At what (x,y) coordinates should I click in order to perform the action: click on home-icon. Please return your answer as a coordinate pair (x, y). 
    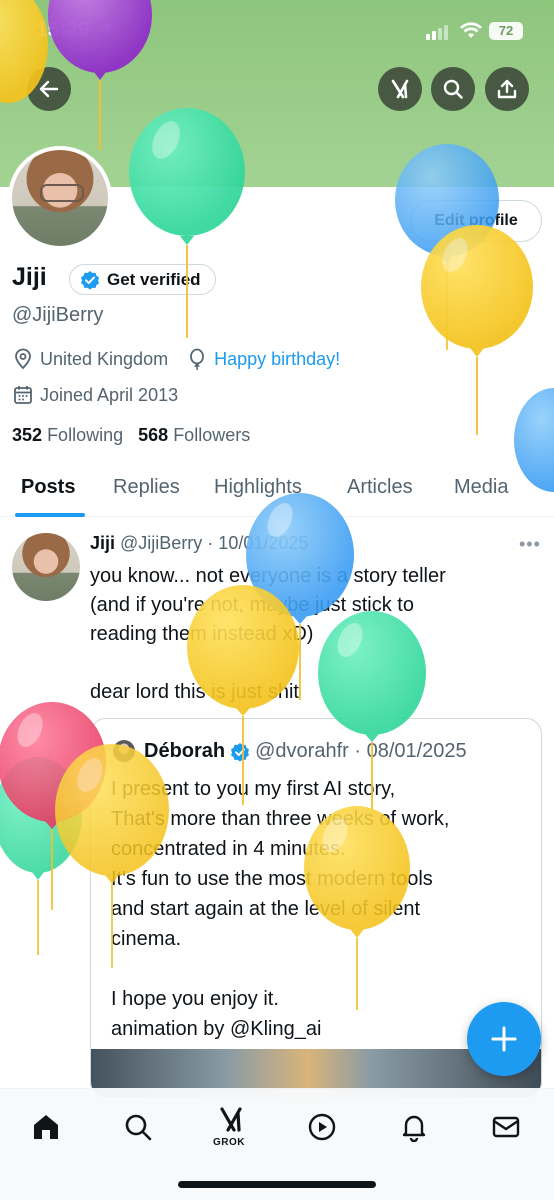
    Looking at the image, I should click on (46, 1127).